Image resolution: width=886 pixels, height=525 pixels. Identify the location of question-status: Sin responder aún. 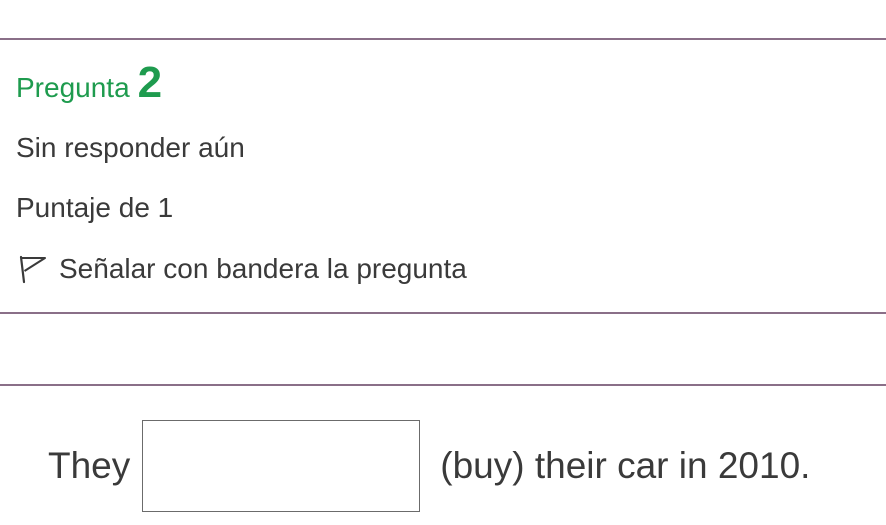
(130, 147).